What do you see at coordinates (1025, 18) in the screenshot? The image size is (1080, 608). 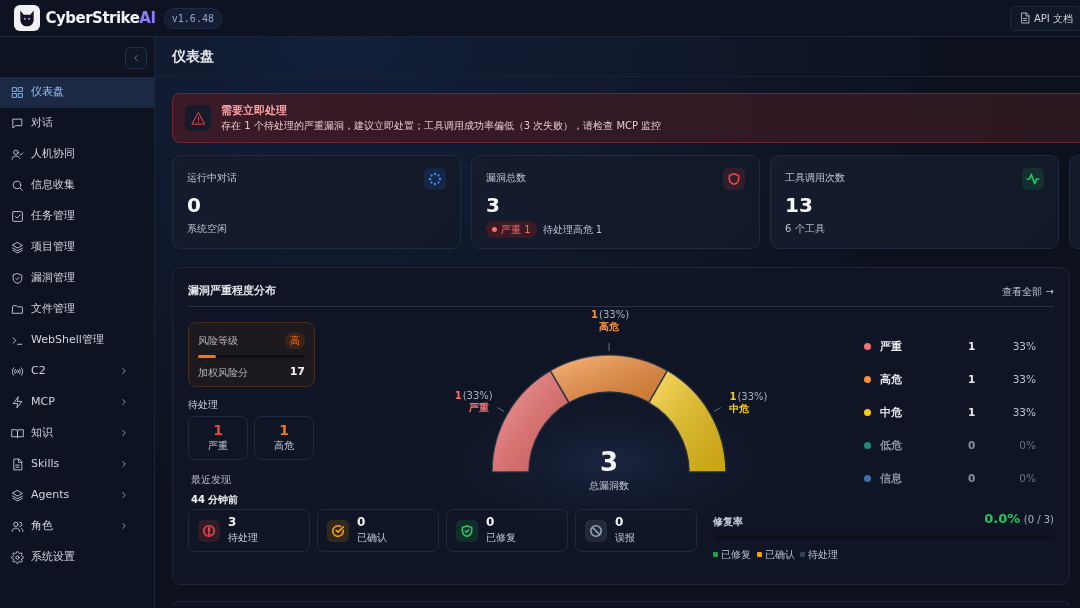 I see `document-icon` at bounding box center [1025, 18].